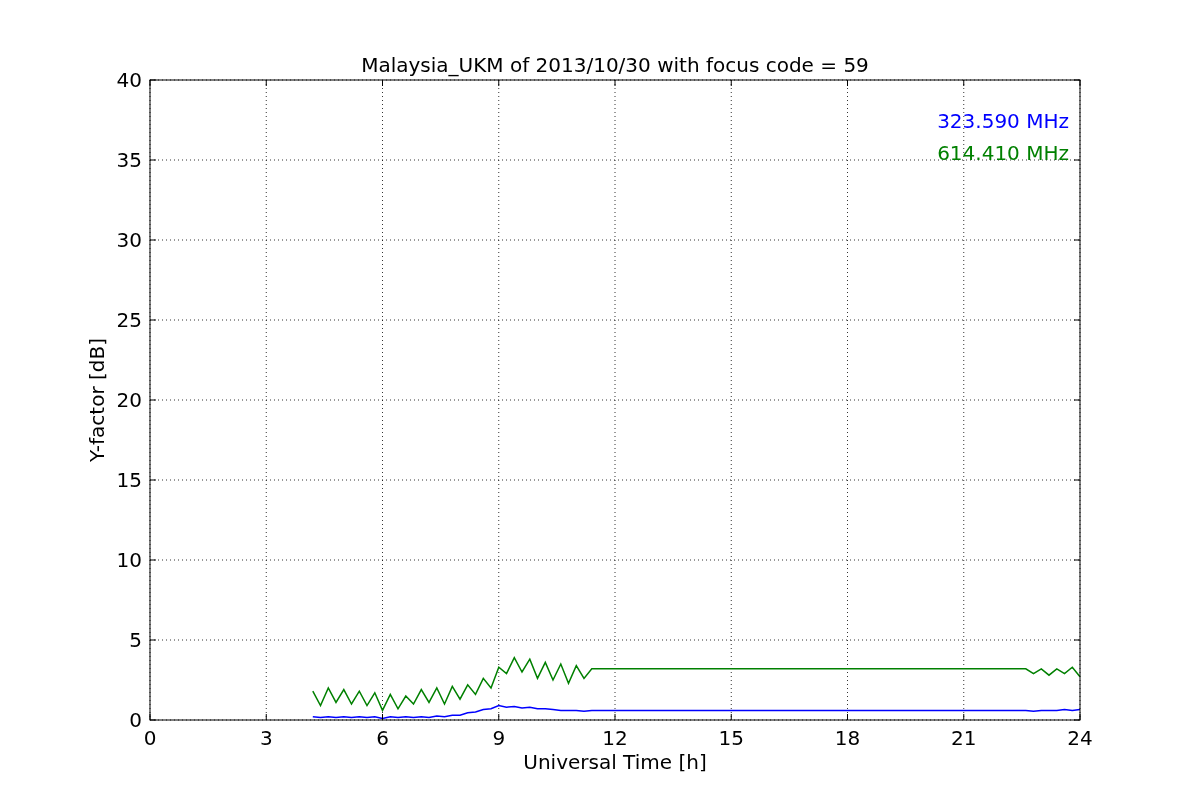  Describe the element at coordinates (129, 240) in the screenshot. I see `y-tick-label: 30` at that location.